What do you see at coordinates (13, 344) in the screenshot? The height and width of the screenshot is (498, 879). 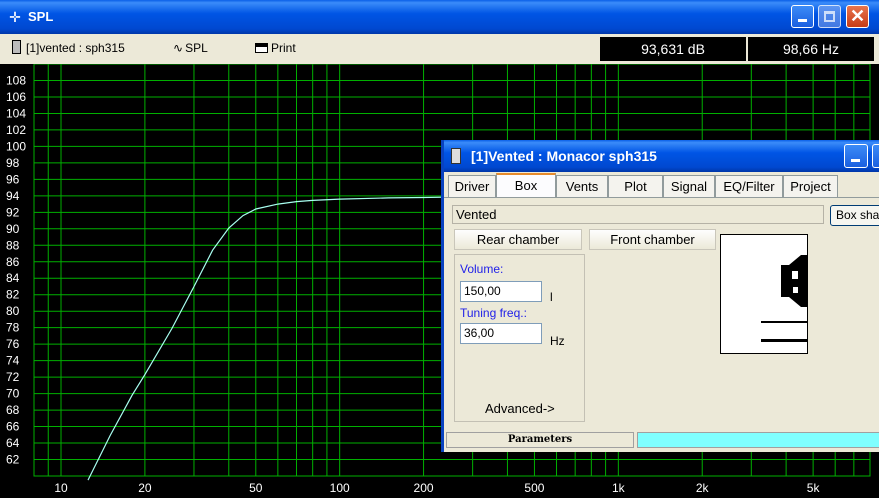 I see `y-tick-label: 76` at bounding box center [13, 344].